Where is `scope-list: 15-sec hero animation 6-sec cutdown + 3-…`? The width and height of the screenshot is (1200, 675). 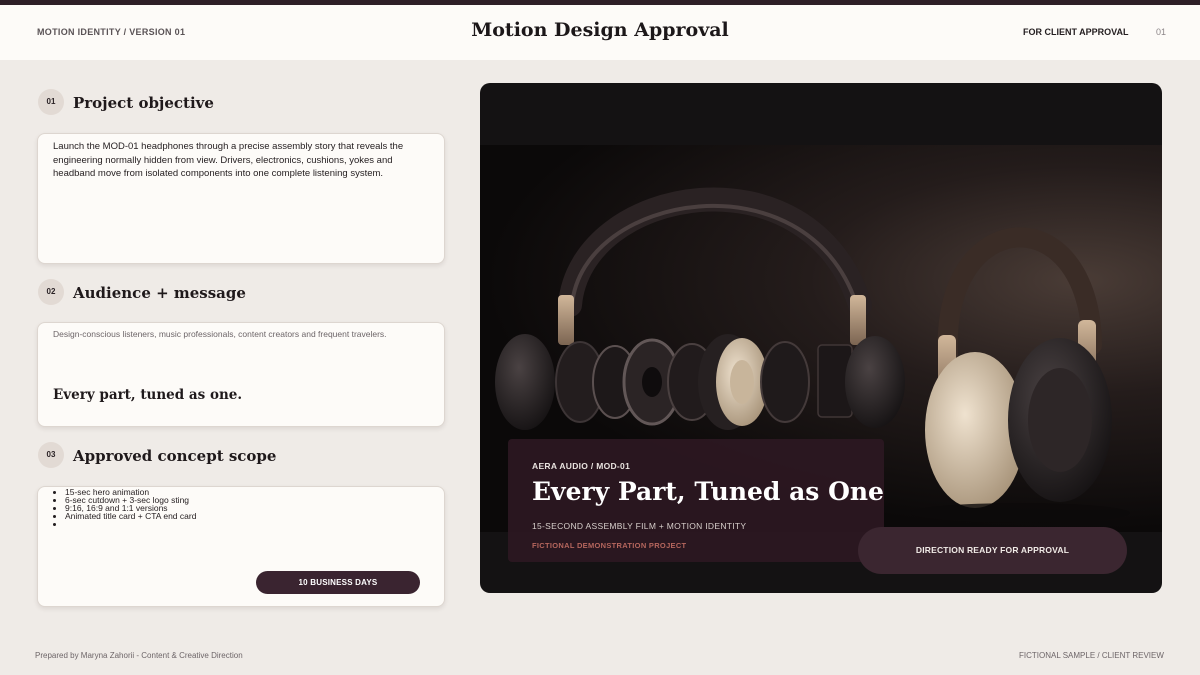 scope-list: 15-sec hero animation 6-sec cutdown + 3-… is located at coordinates (130, 508).